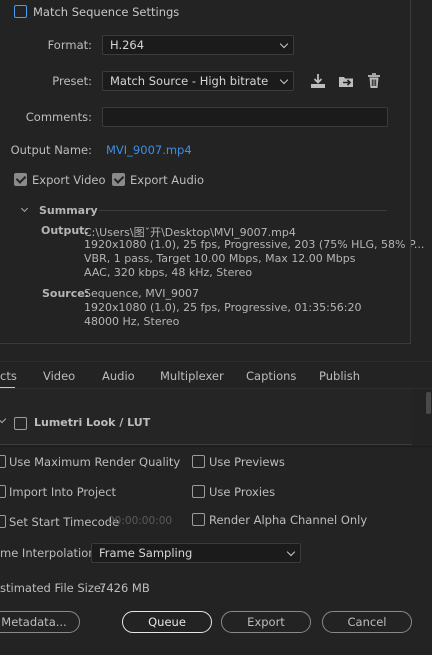  I want to click on save-preset-icon, so click(318, 81).